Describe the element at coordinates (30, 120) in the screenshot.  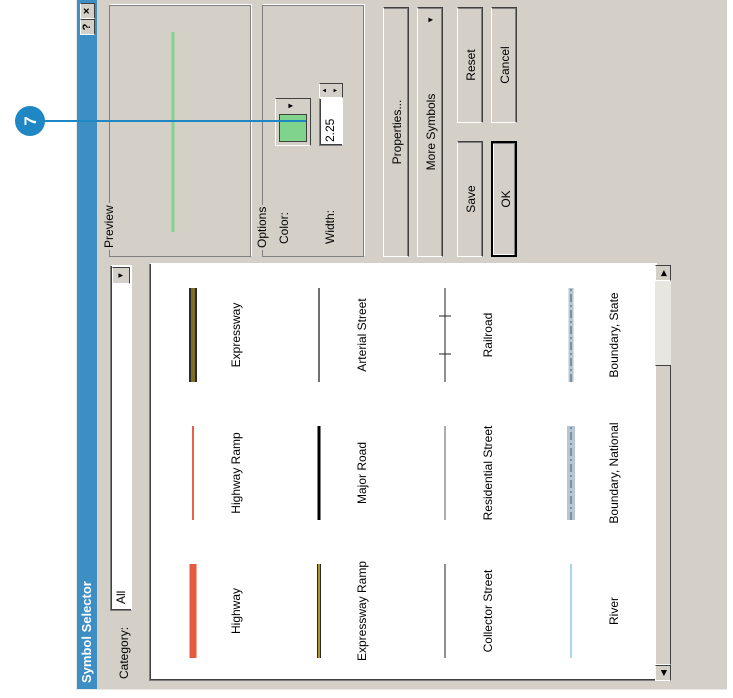
I see `callout-number: 7` at that location.